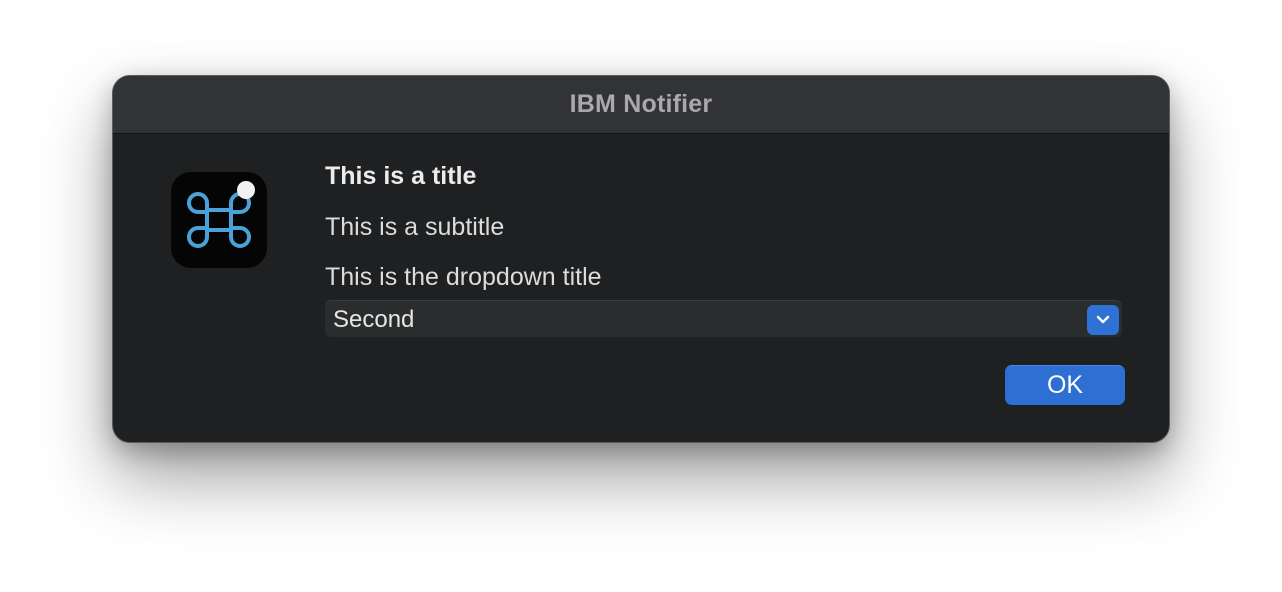 The image size is (1282, 592). Describe the element at coordinates (401, 176) in the screenshot. I see `dialog-title: This is a title` at that location.